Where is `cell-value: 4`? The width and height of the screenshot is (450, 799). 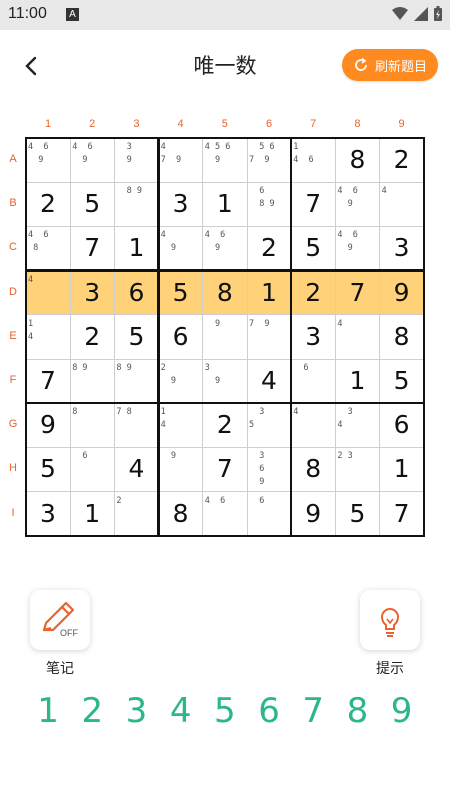
cell-value: 4 is located at coordinates (136, 469).